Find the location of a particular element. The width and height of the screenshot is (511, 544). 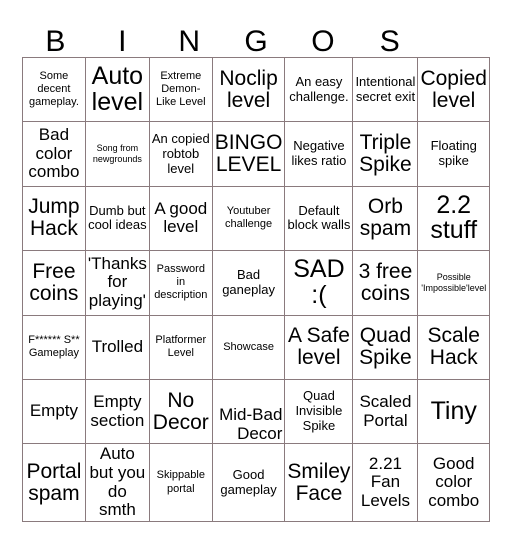

bingo-cell-label: Orb spam is located at coordinates (385, 218).